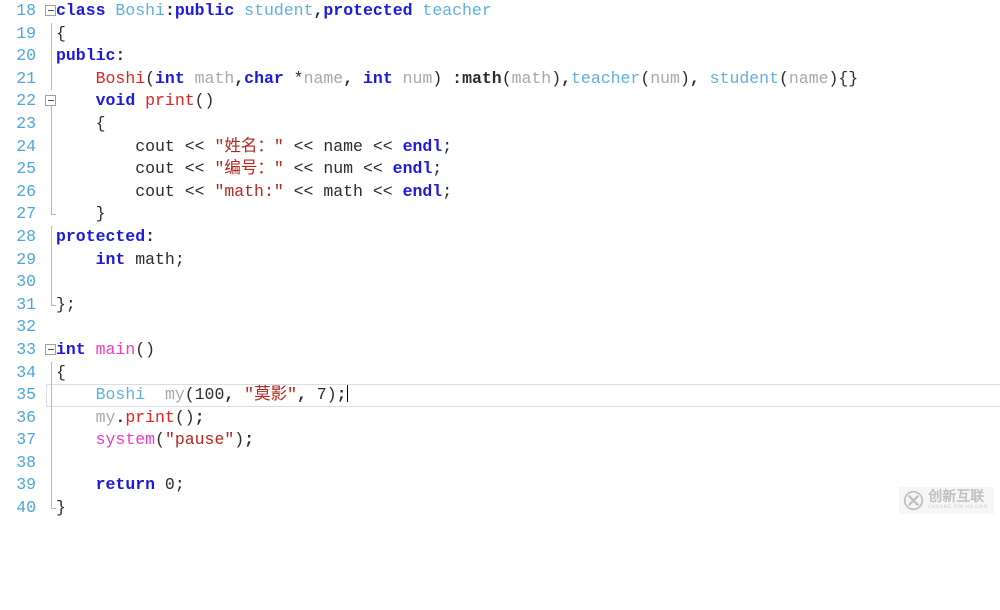 The image size is (1000, 610). I want to click on code-line: 38, so click(500, 463).